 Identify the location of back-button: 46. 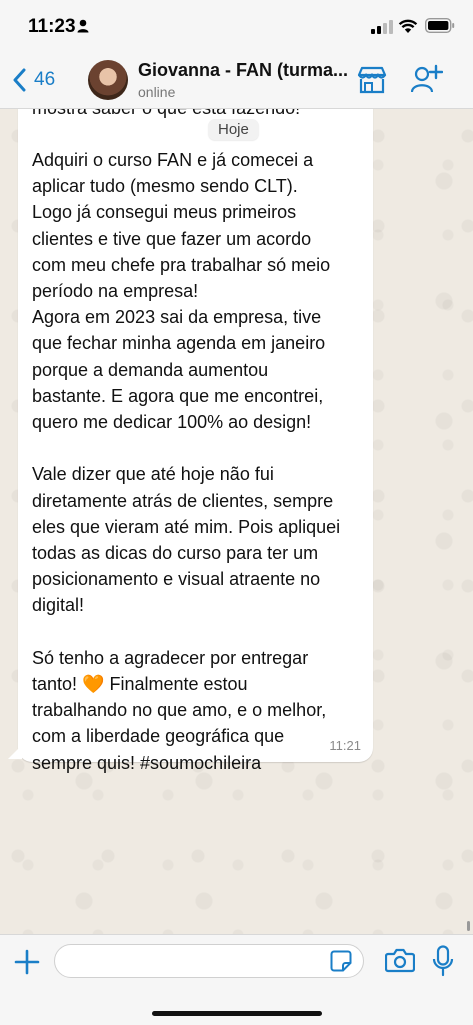
(42, 80).